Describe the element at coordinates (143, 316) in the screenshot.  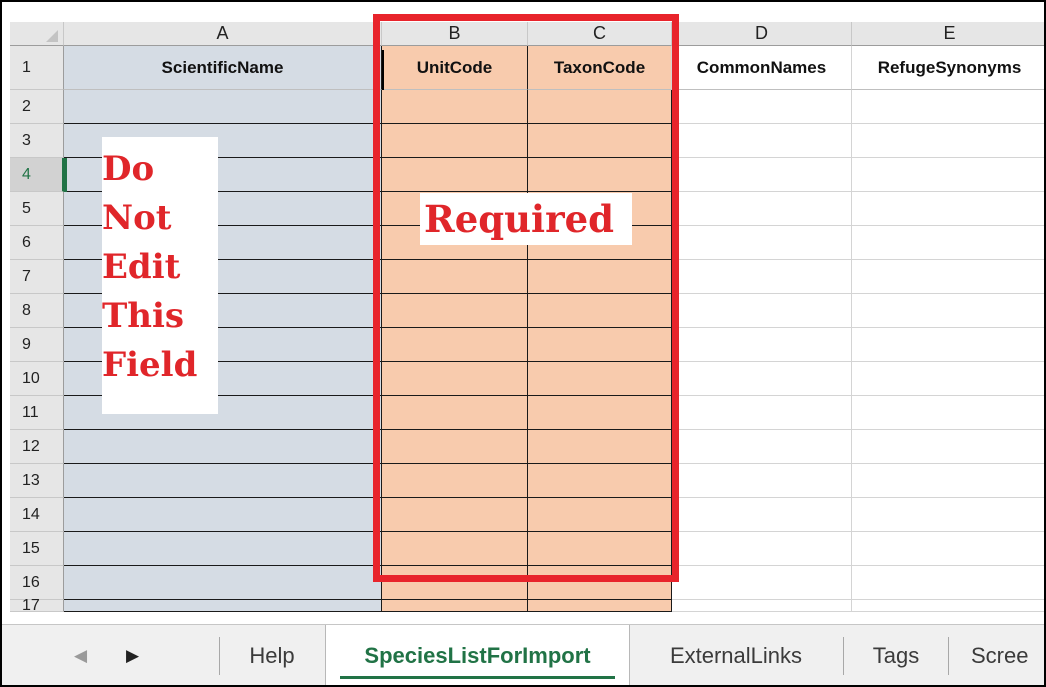
I see `do-not-edit-word-4: This` at that location.